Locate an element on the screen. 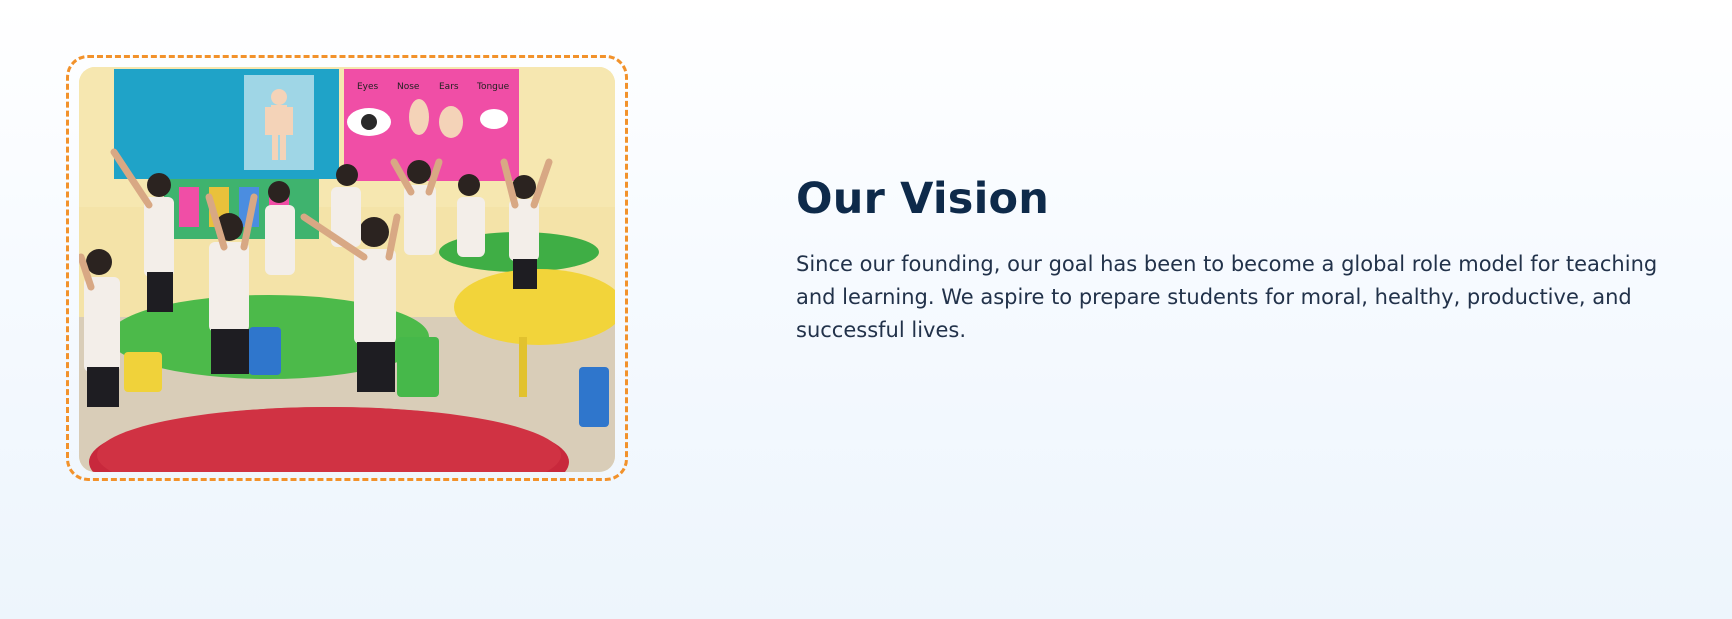 This screenshot has height=619, width=1732. poster-label-eyes: Eyes is located at coordinates (368, 87).